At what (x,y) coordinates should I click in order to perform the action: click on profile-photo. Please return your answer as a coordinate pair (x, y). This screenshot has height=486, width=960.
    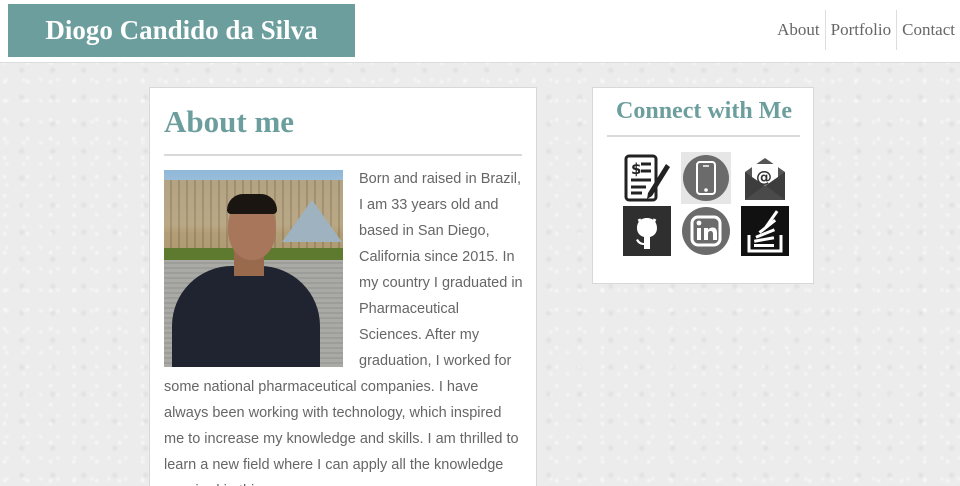
    Looking at the image, I should click on (253, 268).